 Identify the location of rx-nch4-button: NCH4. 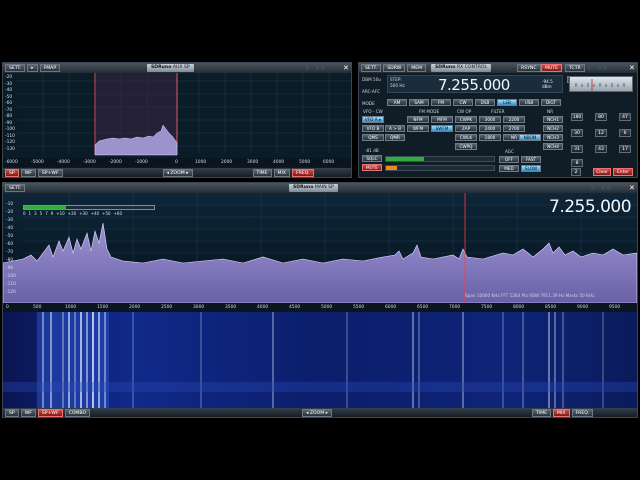
(553, 146).